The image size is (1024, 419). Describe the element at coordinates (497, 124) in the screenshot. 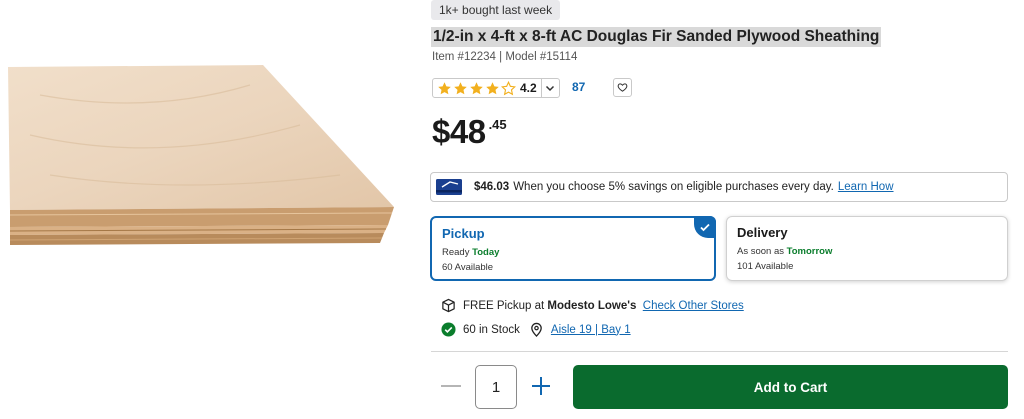

I see `price-cents: .45` at that location.